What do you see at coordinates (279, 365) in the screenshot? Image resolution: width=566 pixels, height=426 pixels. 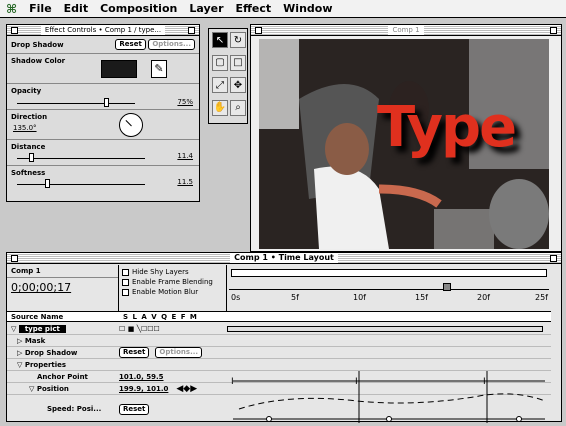 I see `properties-row: ▽ Properties` at bounding box center [279, 365].